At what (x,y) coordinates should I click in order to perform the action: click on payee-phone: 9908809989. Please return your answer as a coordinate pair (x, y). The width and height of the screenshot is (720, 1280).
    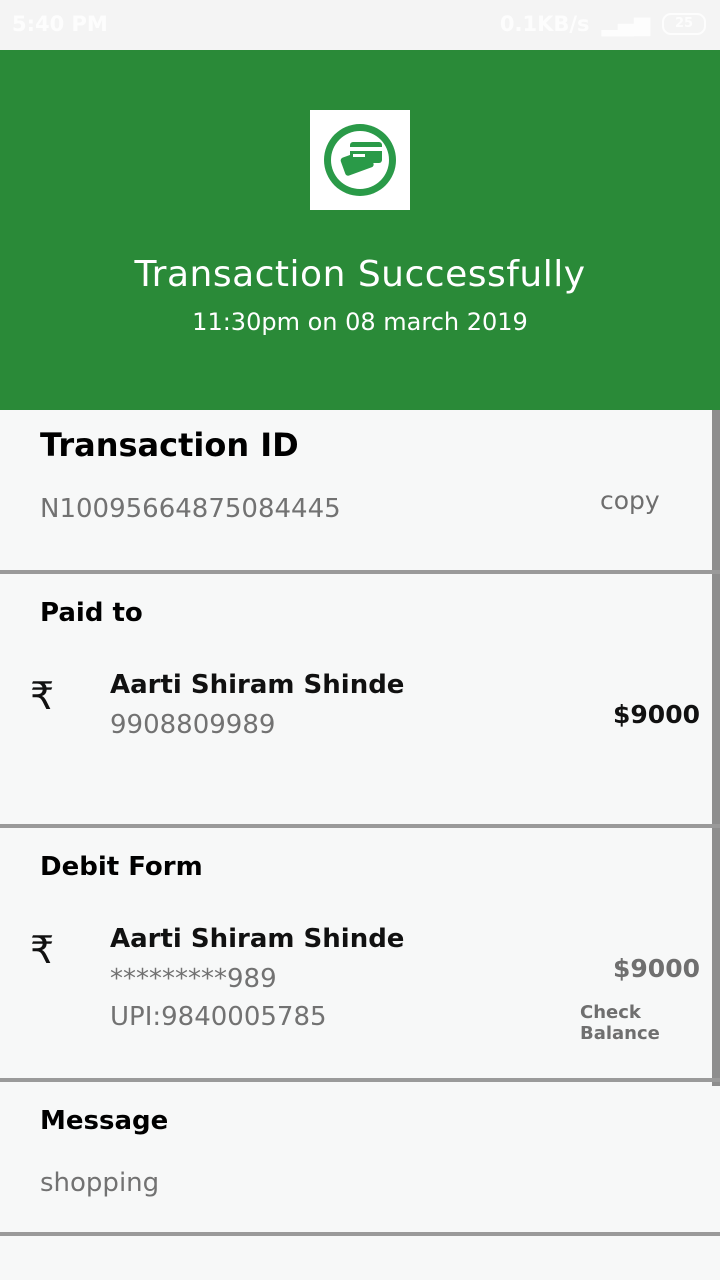
    Looking at the image, I should click on (193, 725).